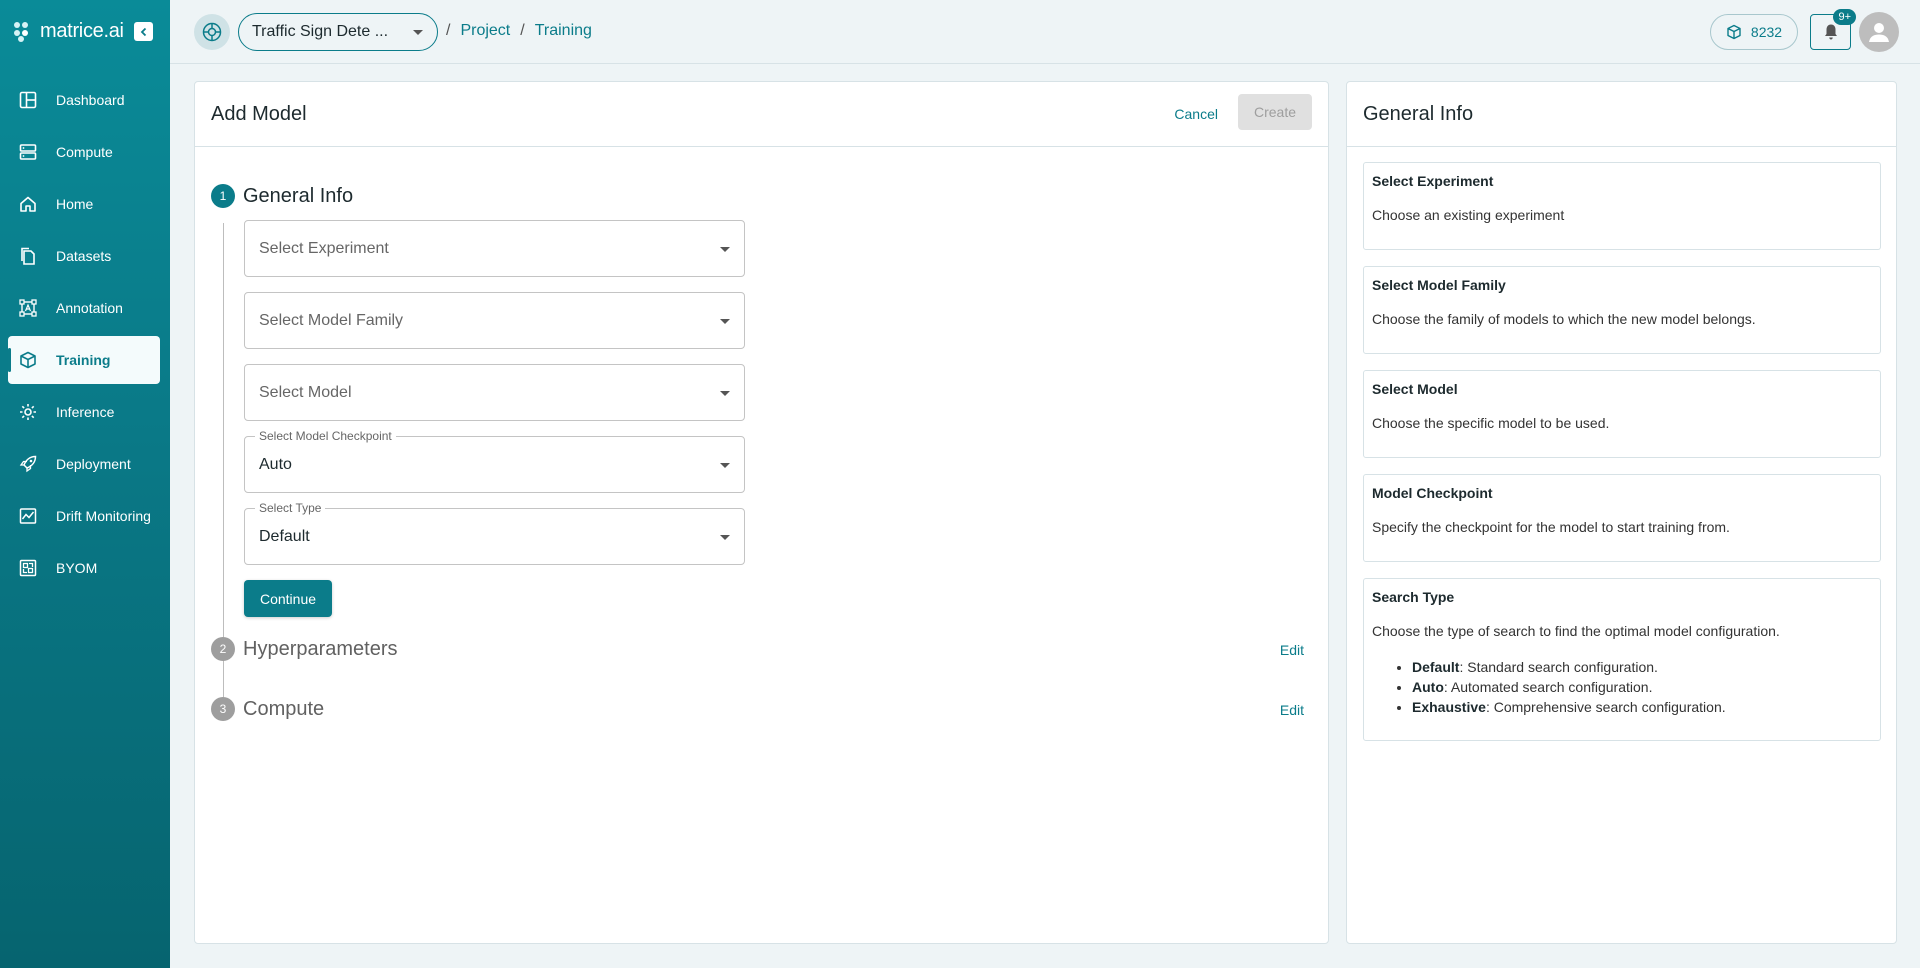 The width and height of the screenshot is (1920, 968). What do you see at coordinates (25, 31) in the screenshot?
I see `logo-icon` at bounding box center [25, 31].